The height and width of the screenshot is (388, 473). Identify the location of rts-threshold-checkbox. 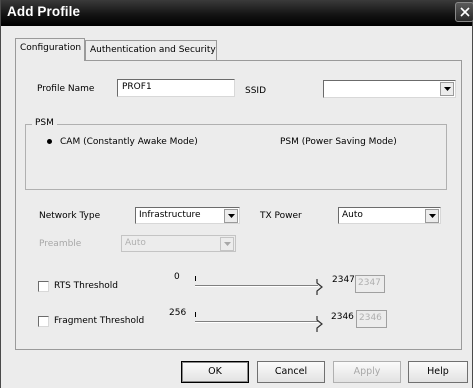
(43, 286).